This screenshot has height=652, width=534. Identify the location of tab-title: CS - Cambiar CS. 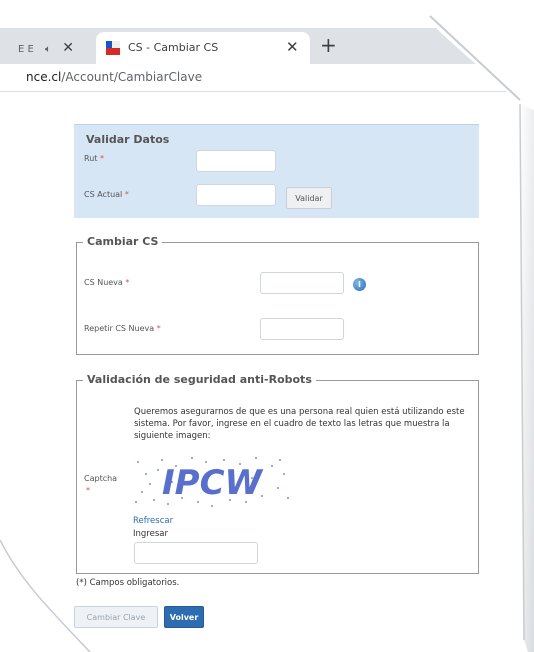
(173, 47).